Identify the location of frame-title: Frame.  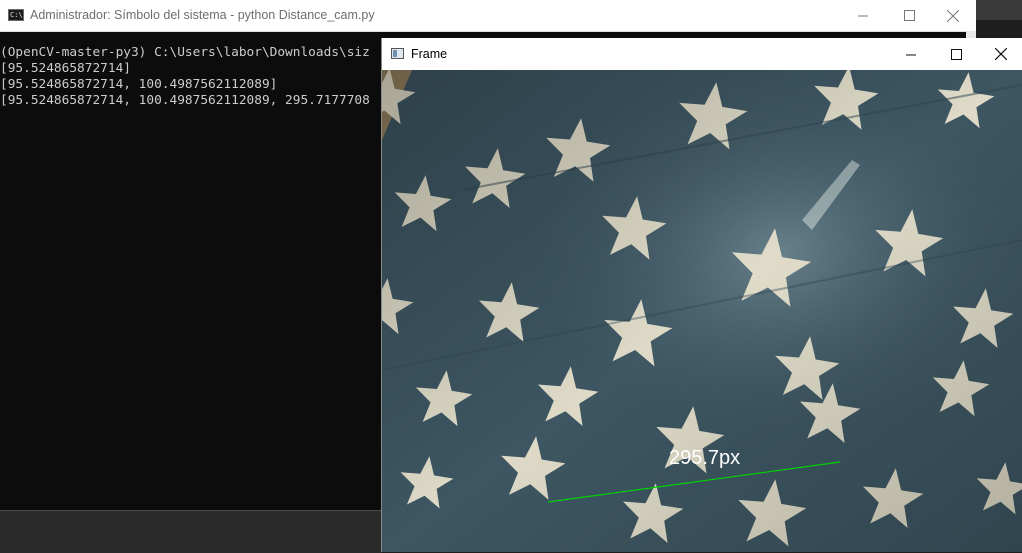
(429, 54).